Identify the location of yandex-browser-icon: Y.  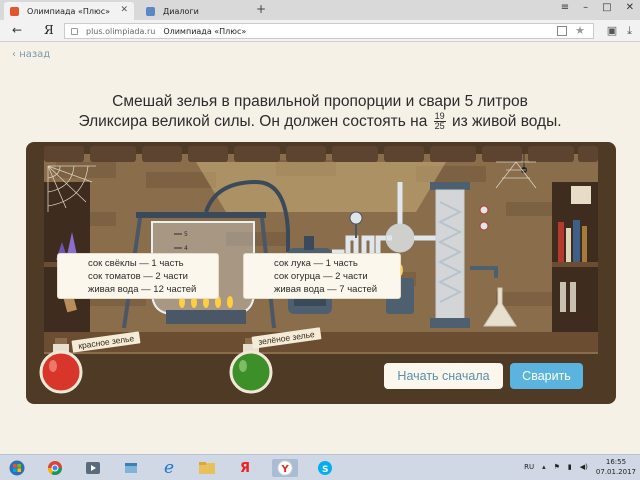
(285, 468).